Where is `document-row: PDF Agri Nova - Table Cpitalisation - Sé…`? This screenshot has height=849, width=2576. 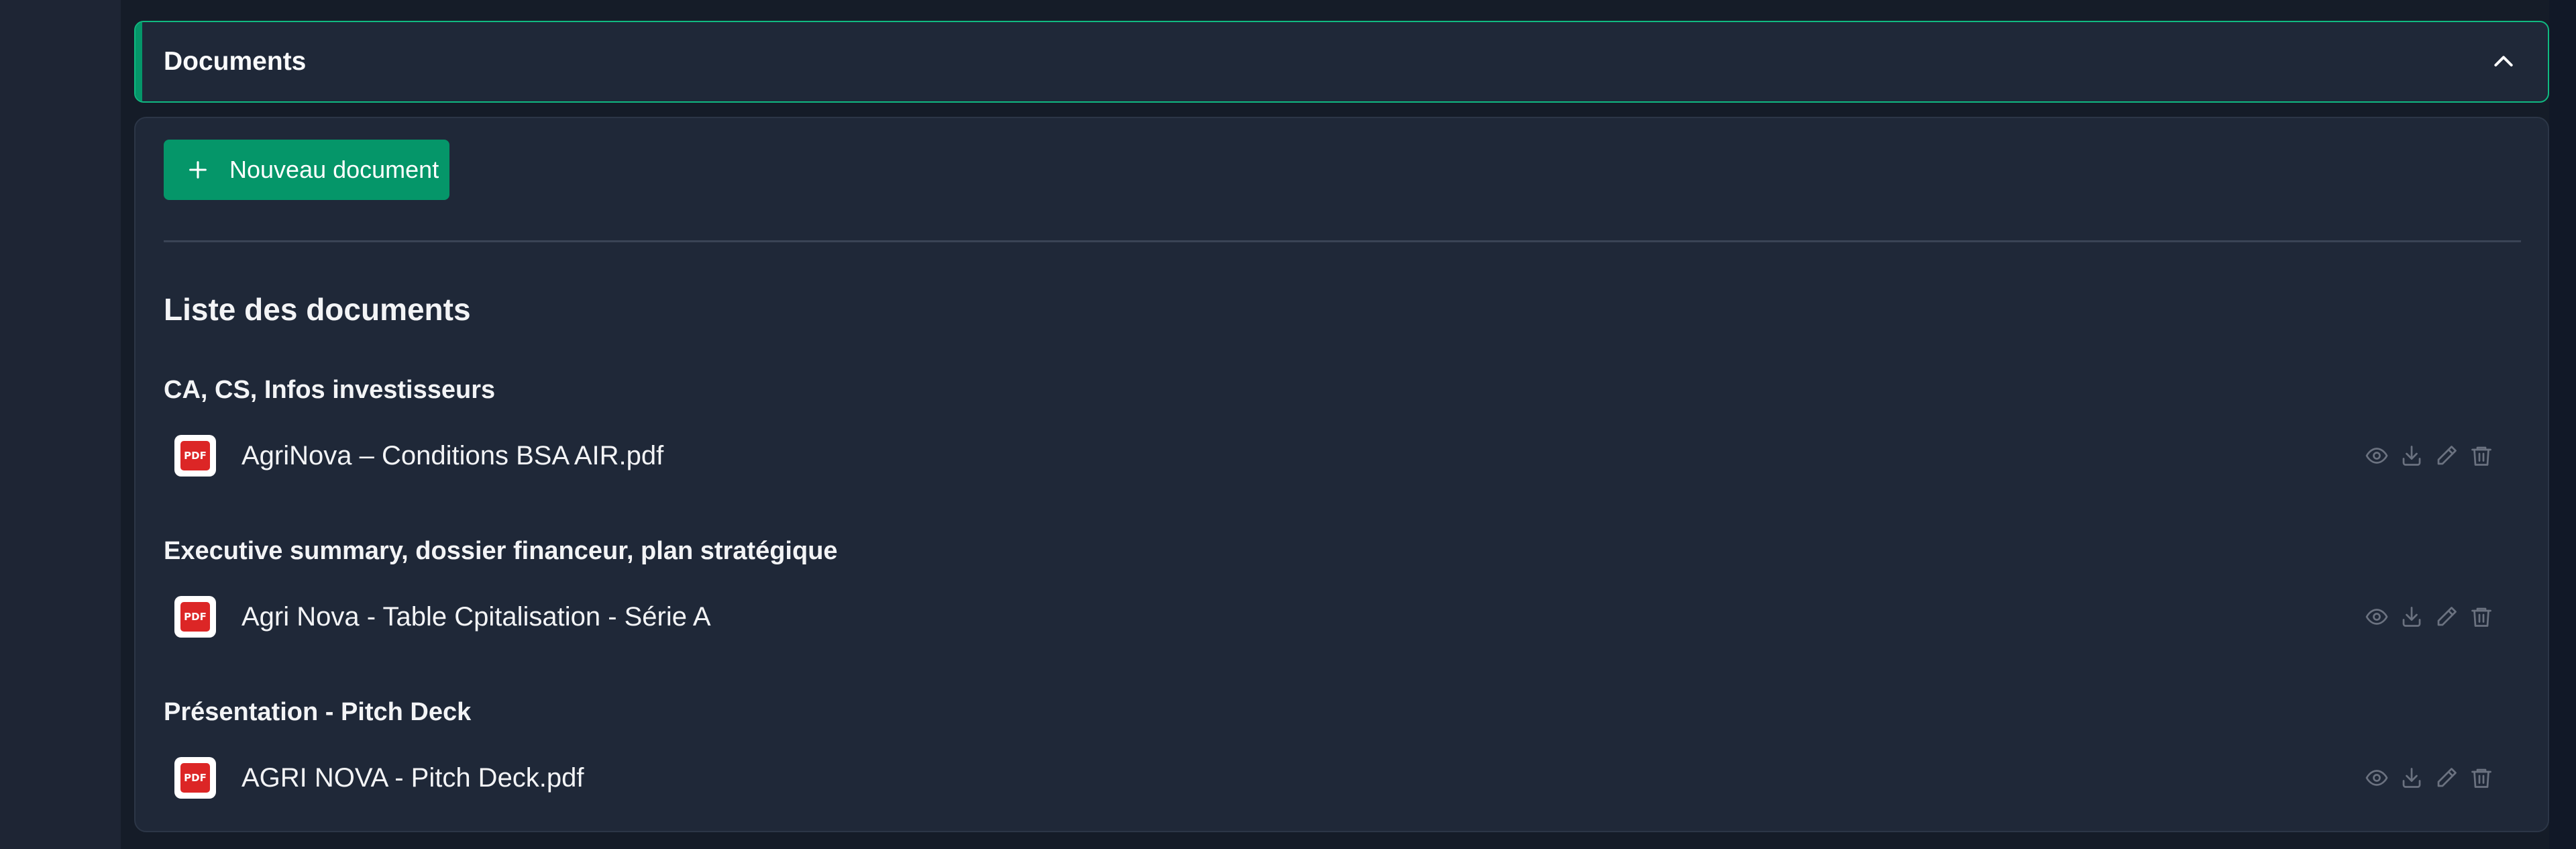
document-row: PDF Agri Nova - Table Cpitalisation - Sé… is located at coordinates (1348, 616).